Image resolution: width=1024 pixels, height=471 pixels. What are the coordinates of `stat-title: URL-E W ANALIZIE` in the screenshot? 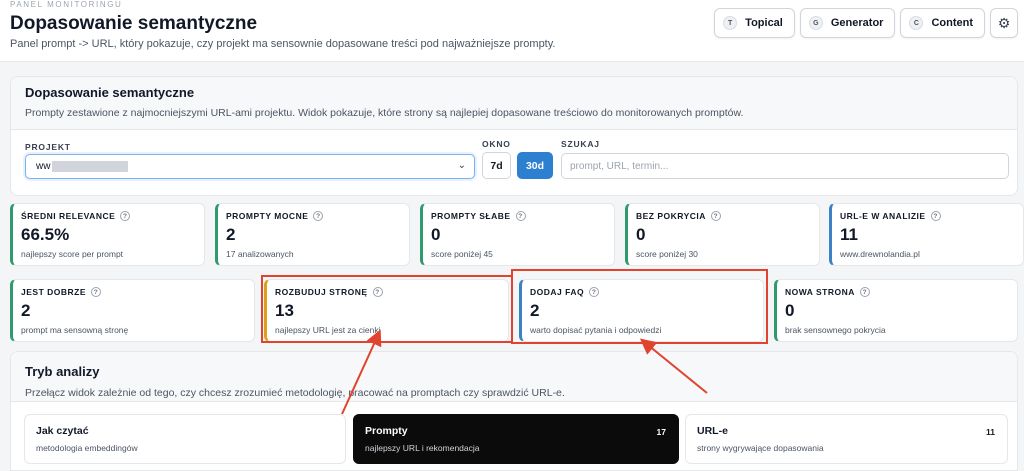 It's located at (883, 216).